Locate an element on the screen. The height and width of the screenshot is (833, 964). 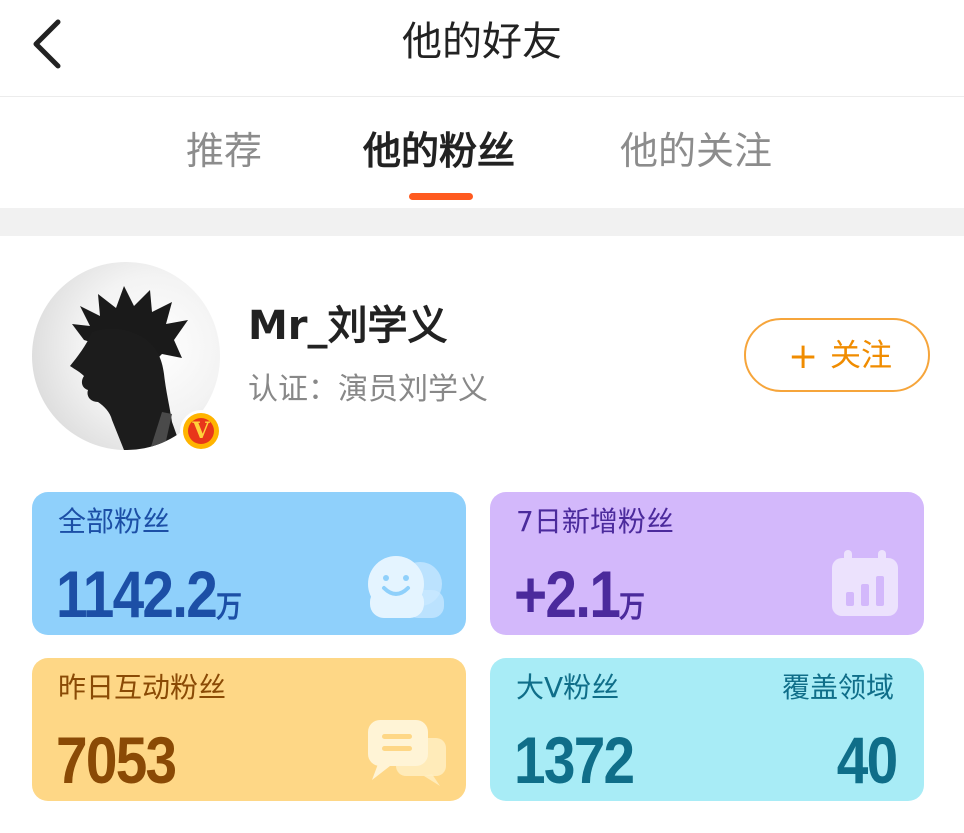
bigv-fans-title: 大V粉丝 is located at coordinates (568, 687).